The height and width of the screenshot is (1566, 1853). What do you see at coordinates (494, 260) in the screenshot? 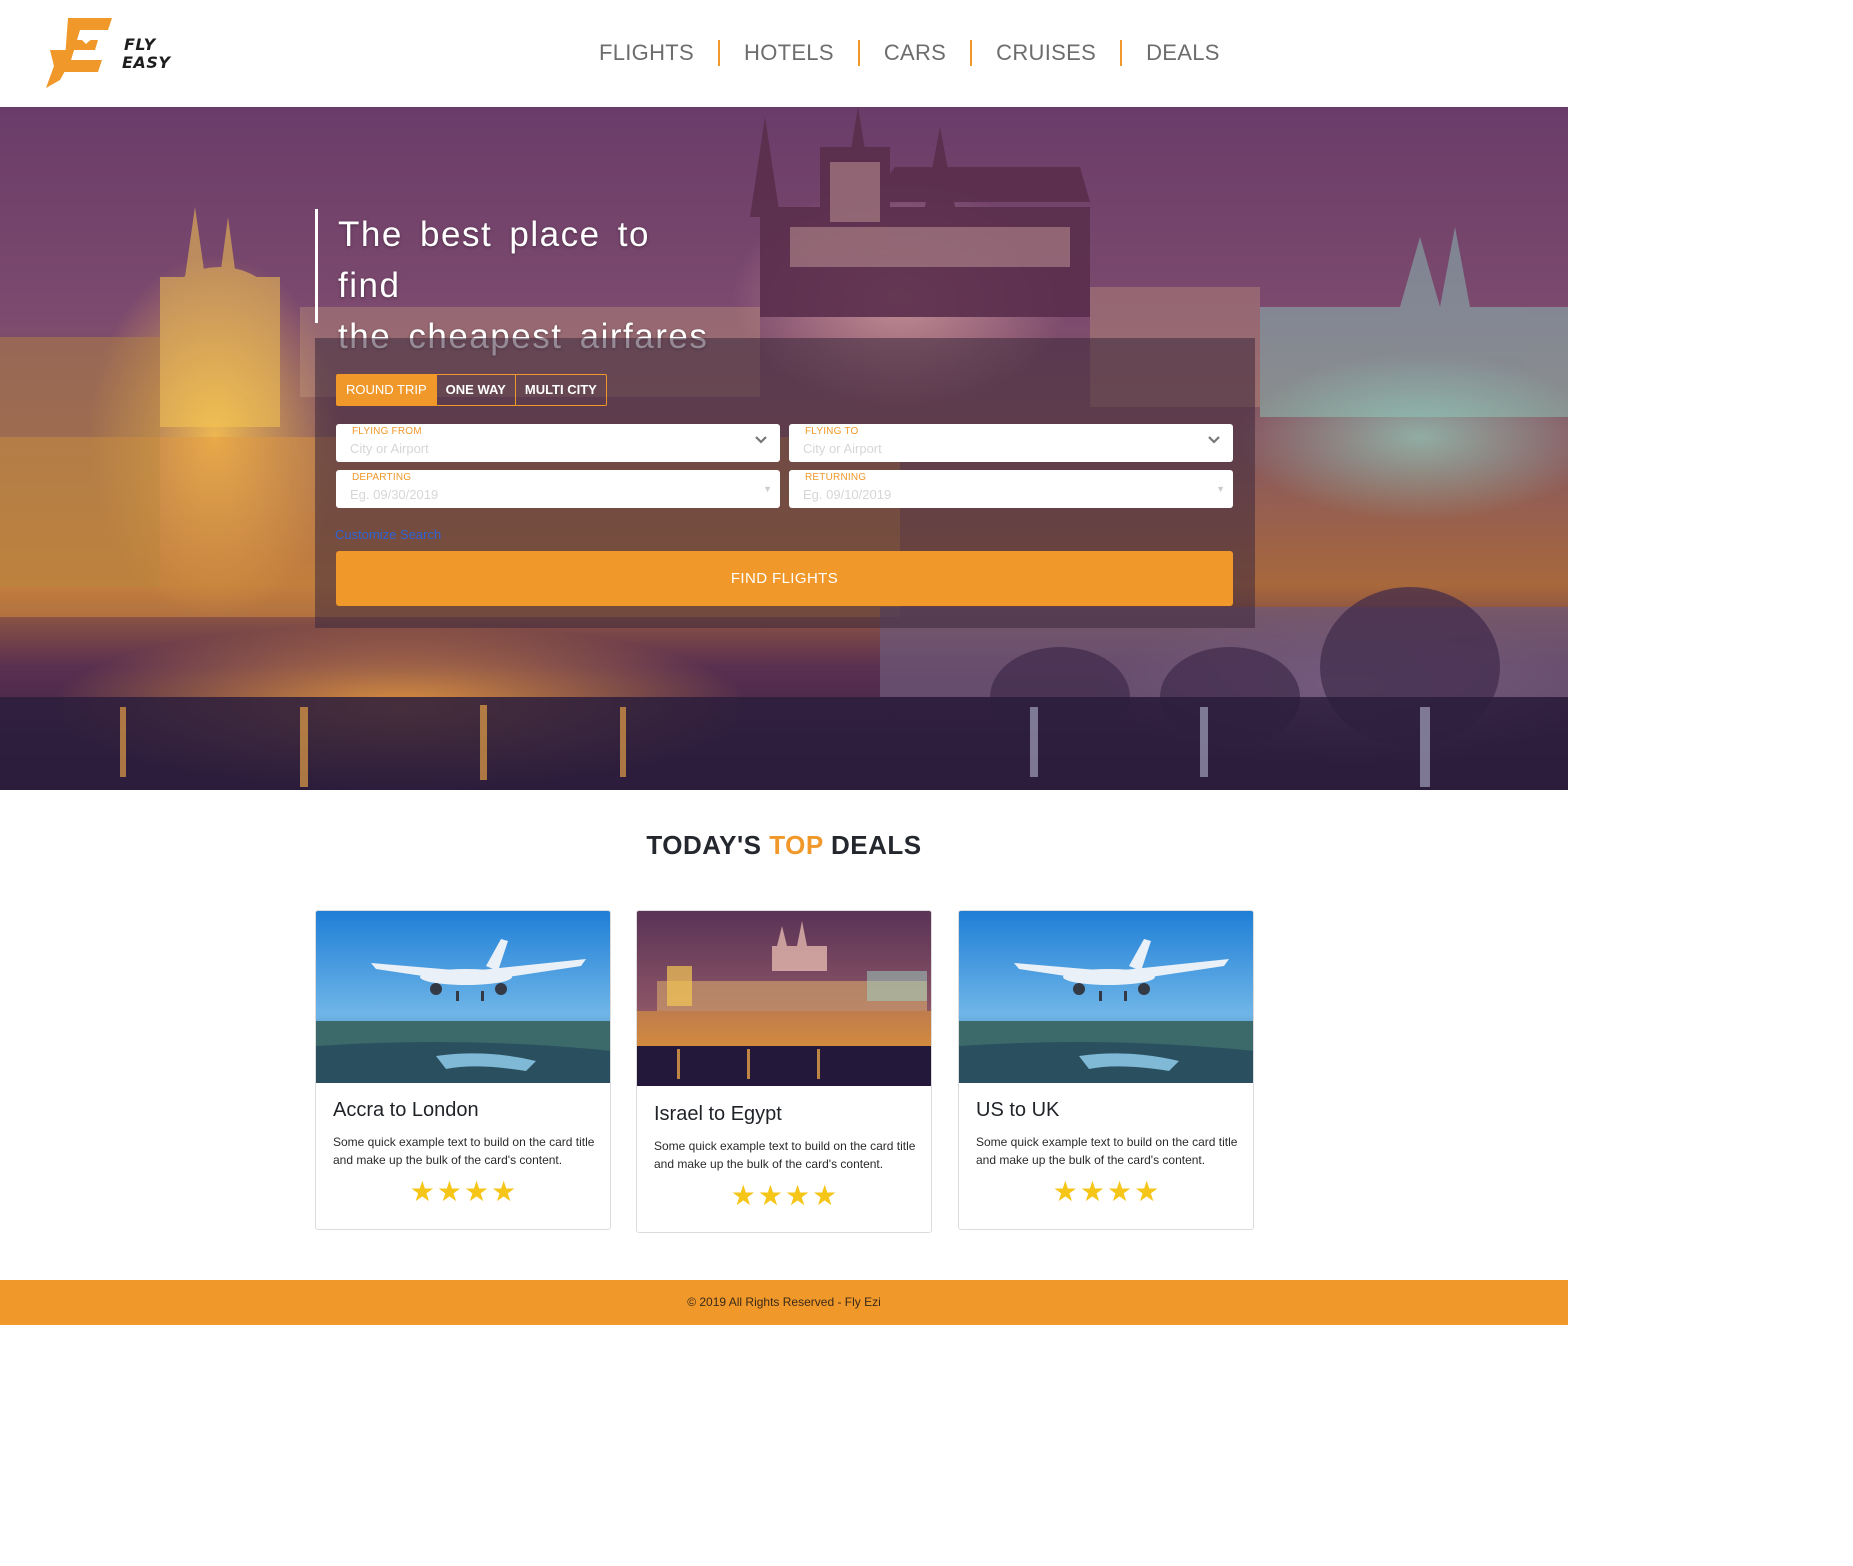
I see `hero-headline-line1: The best place to find` at bounding box center [494, 260].